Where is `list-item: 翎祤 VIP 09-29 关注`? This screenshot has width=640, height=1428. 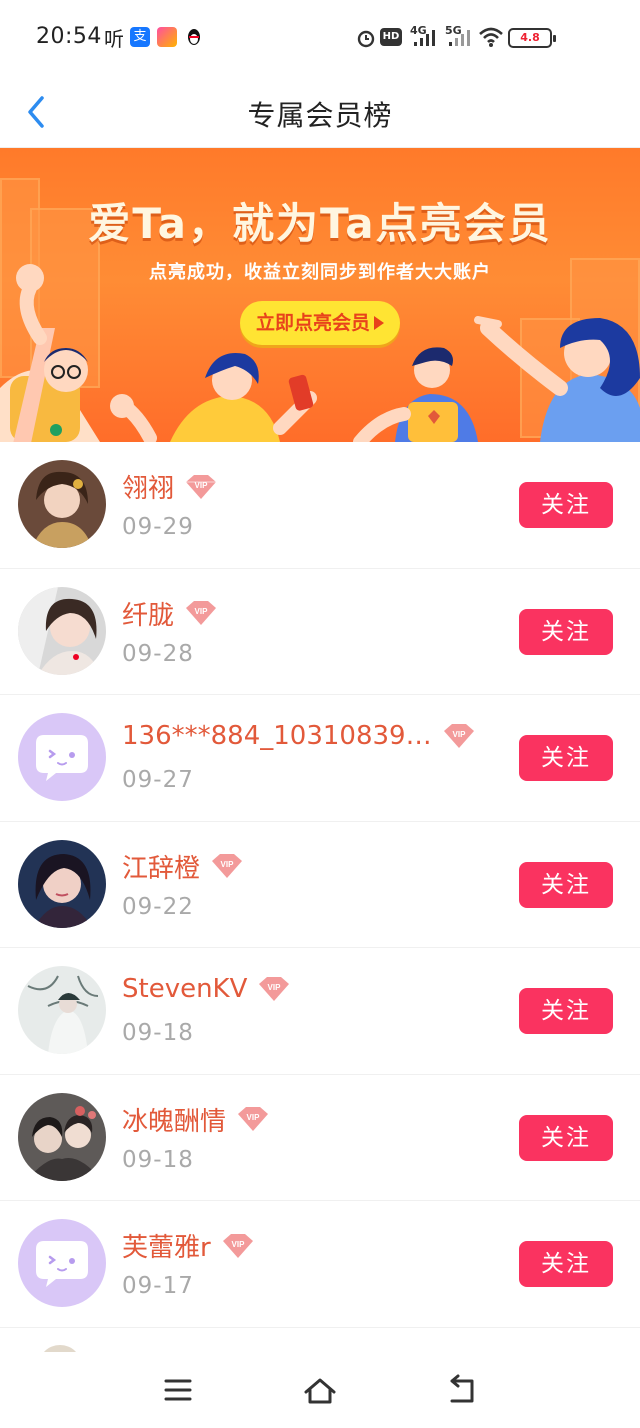 list-item: 翎祤 VIP 09-29 关注 is located at coordinates (320, 505).